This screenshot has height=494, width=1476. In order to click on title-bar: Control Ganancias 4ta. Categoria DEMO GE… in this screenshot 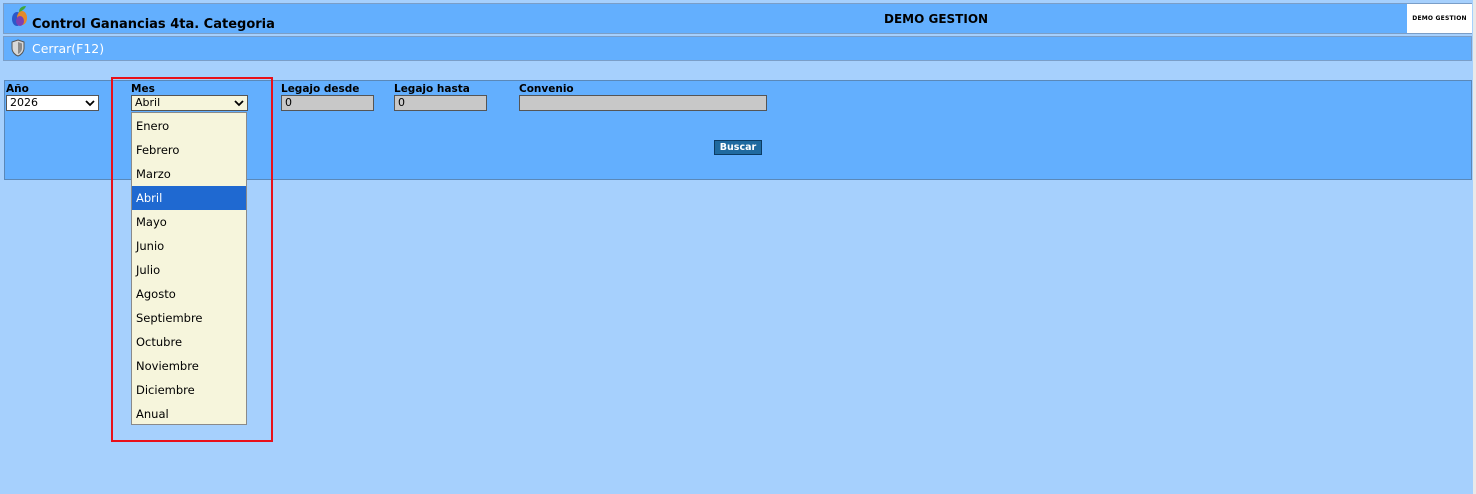, I will do `click(737, 18)`.